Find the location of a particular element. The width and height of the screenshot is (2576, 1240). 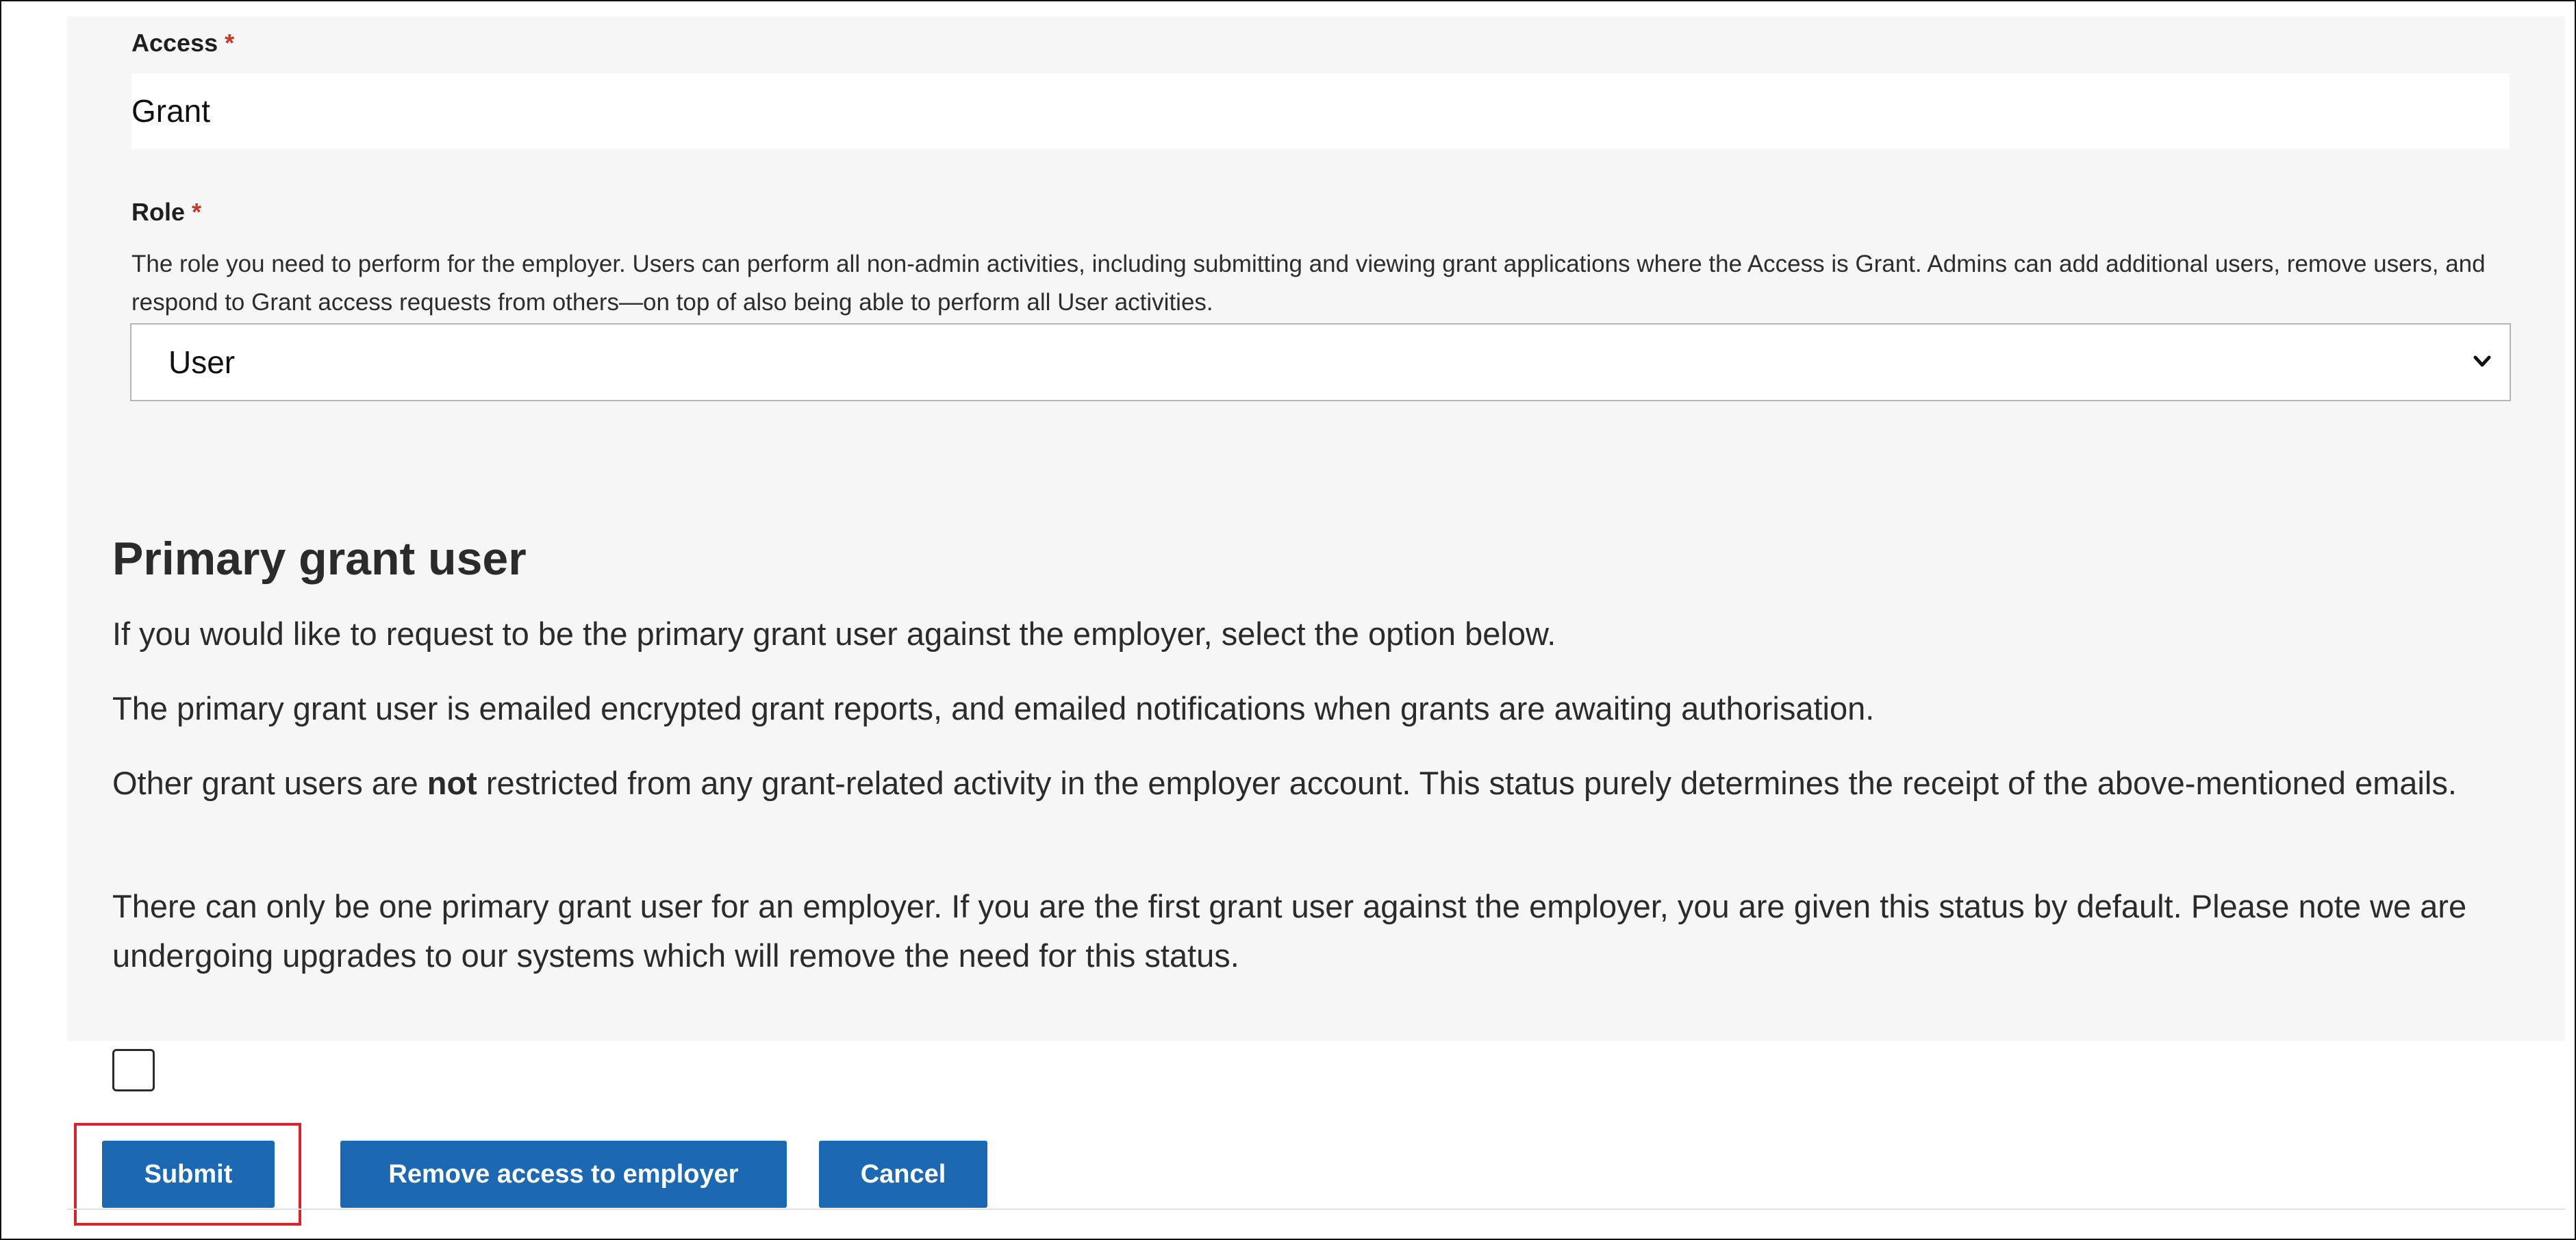

role-select-value: User is located at coordinates (202, 362).